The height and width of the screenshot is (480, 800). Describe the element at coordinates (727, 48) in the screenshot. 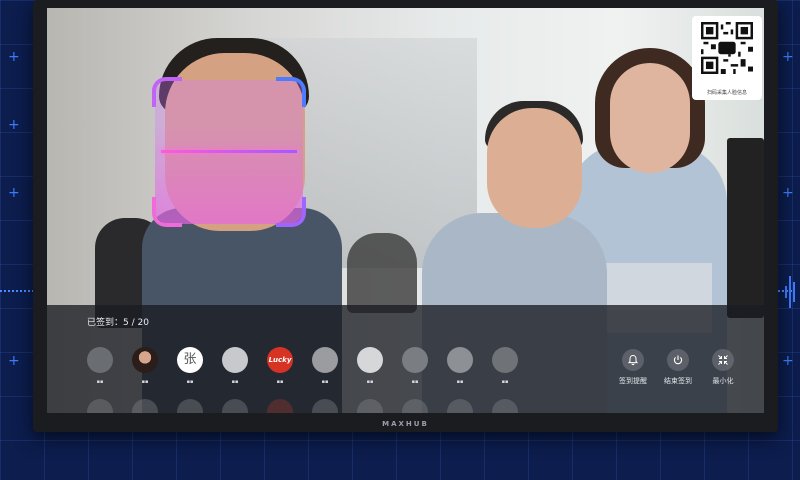

I see `qr-code-icon` at that location.